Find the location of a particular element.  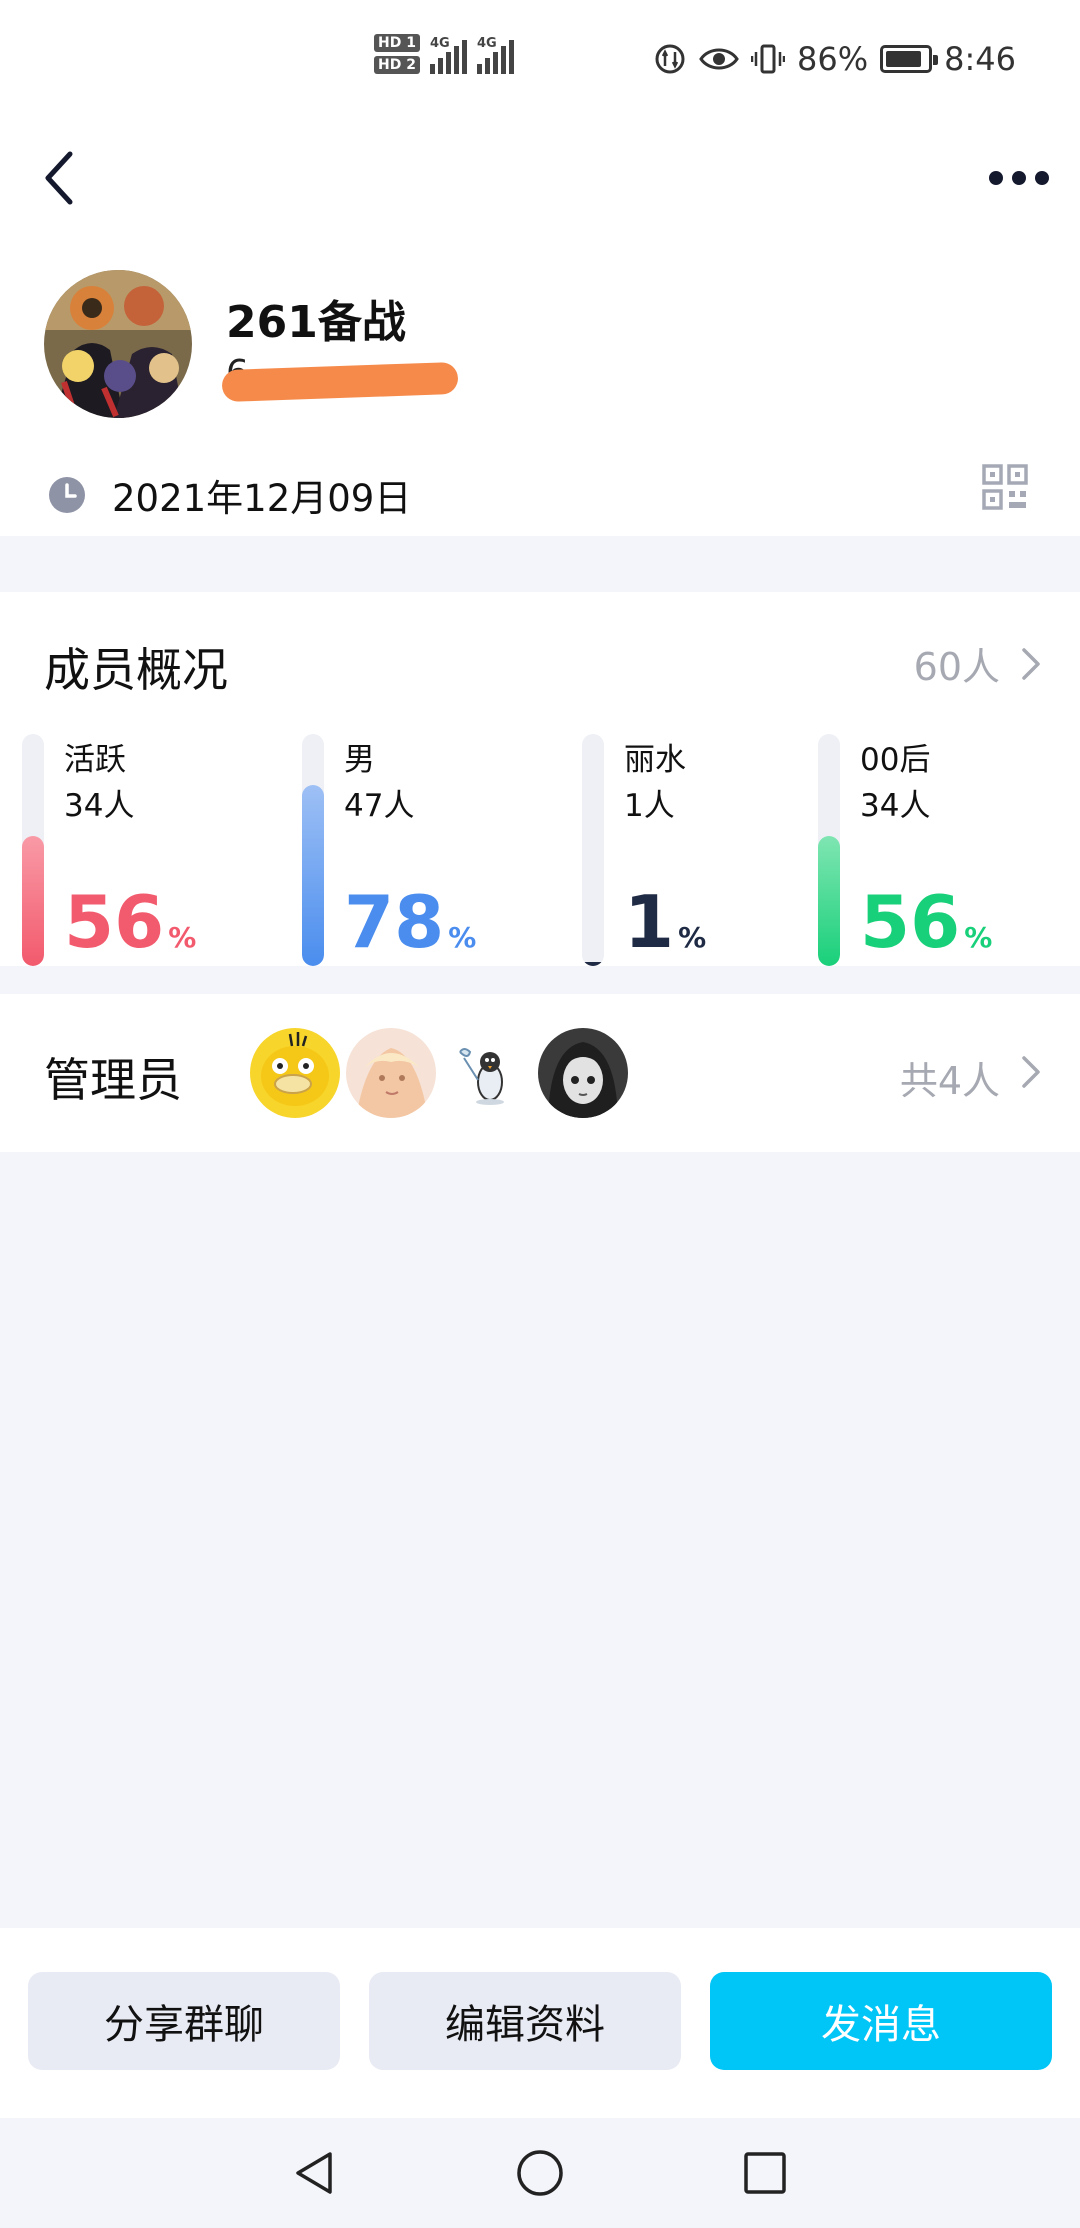

stat-label: 男 is located at coordinates (359, 760).